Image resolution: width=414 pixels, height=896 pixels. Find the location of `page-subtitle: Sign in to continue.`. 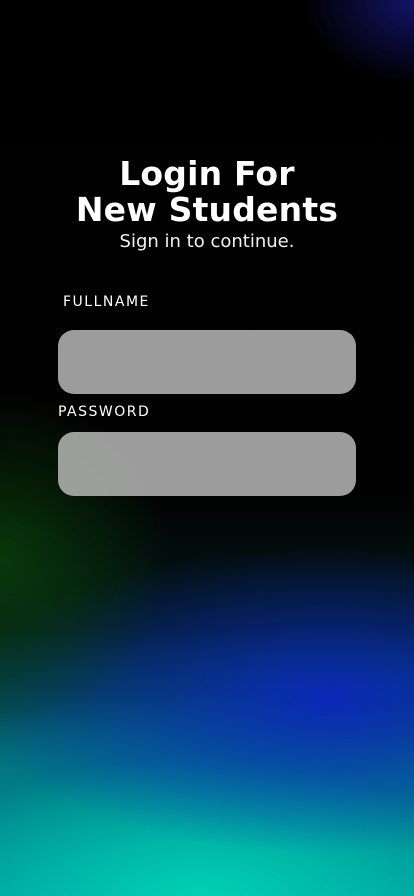

page-subtitle: Sign in to continue. is located at coordinates (207, 241).